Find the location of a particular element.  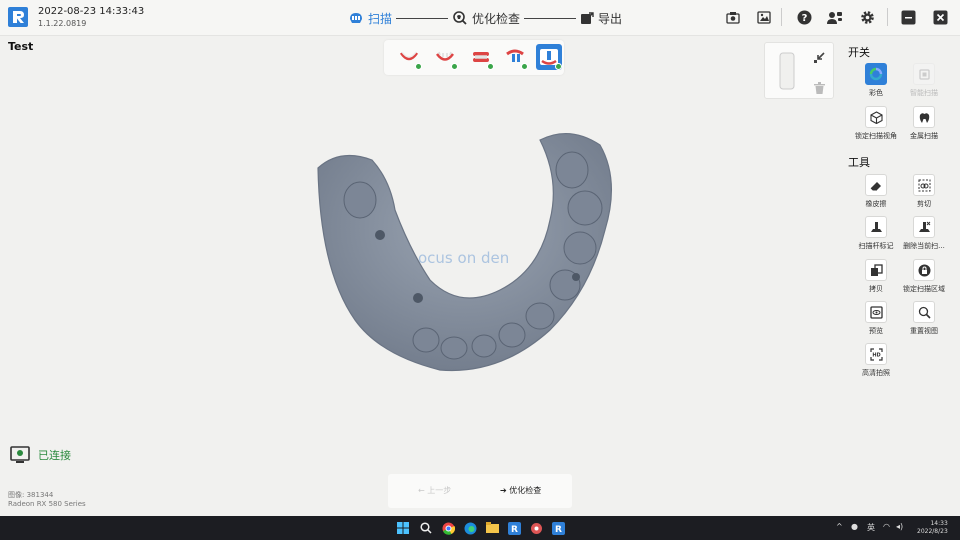

taskbar-edge is located at coordinates (470, 528).